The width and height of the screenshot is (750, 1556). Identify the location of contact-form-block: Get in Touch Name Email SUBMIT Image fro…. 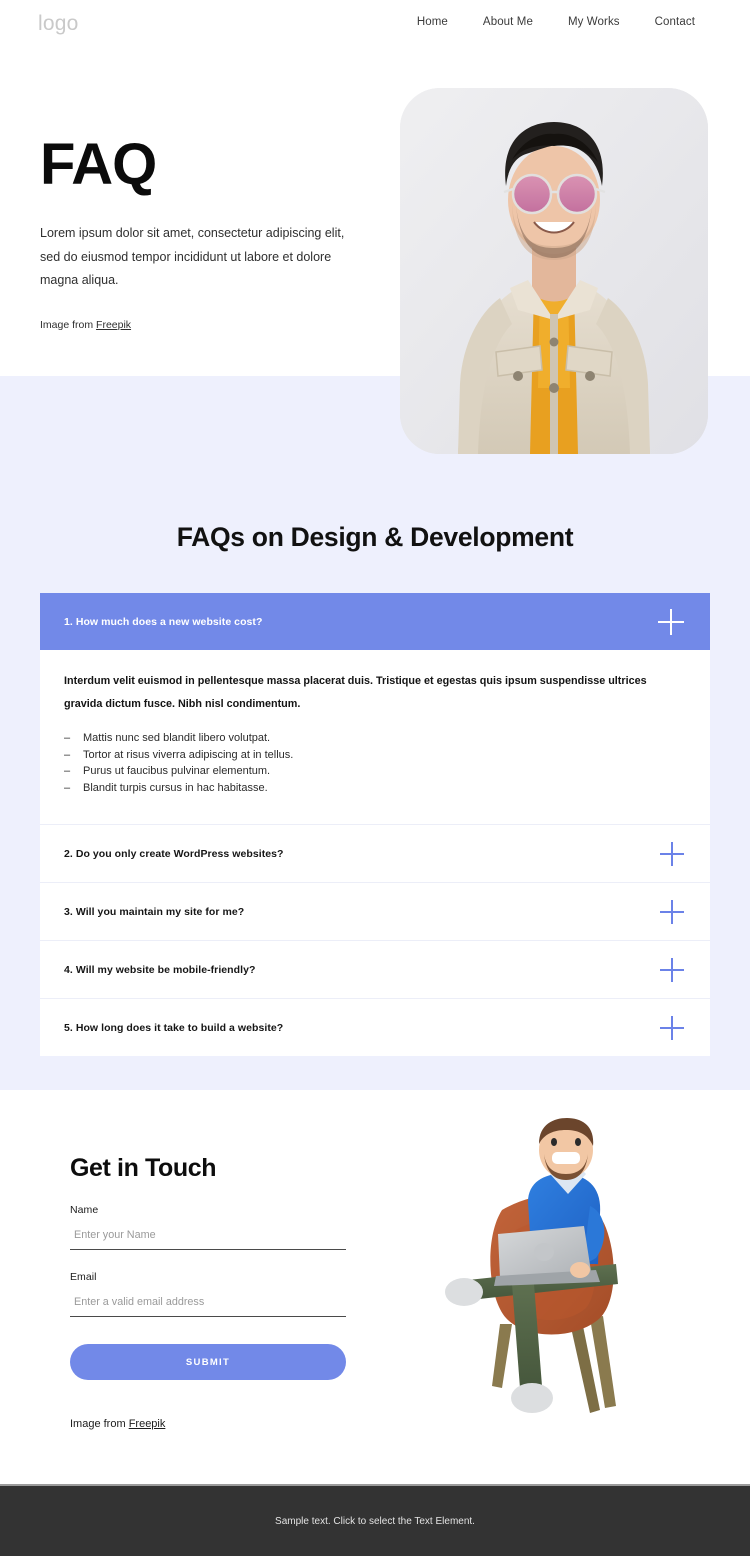
(220, 1292).